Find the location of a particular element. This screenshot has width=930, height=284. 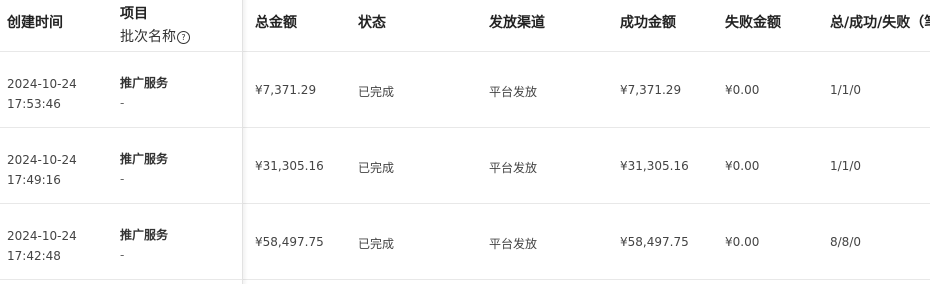

header-status: 状态 is located at coordinates (372, 23).